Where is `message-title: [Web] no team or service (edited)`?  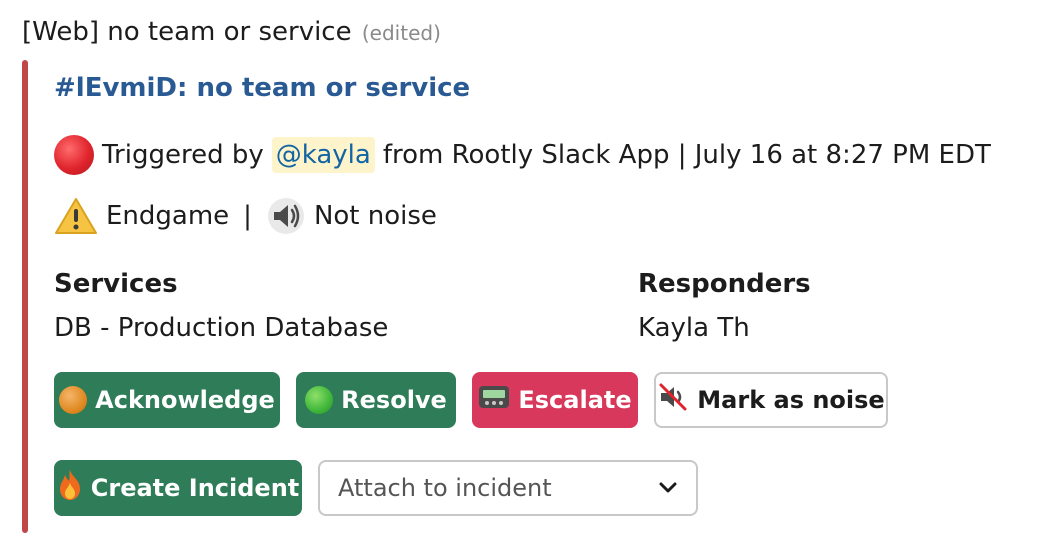 message-title: [Web] no team or service (edited) is located at coordinates (231, 32).